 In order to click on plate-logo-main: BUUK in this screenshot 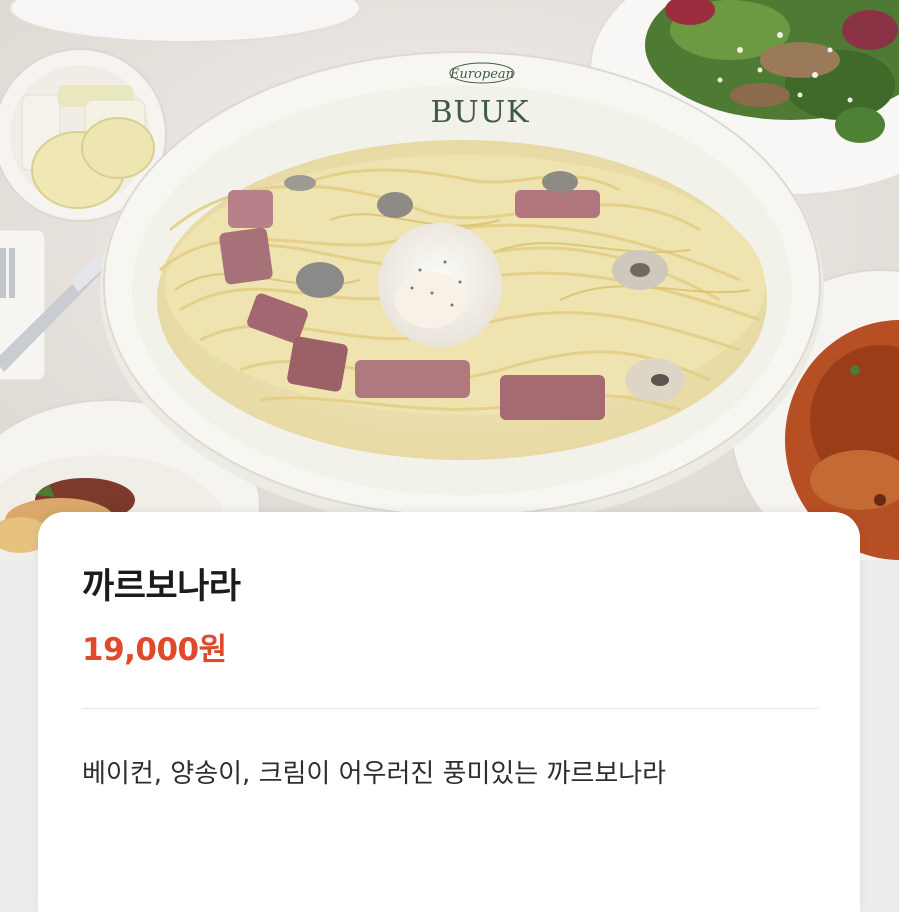, I will do `click(479, 112)`.